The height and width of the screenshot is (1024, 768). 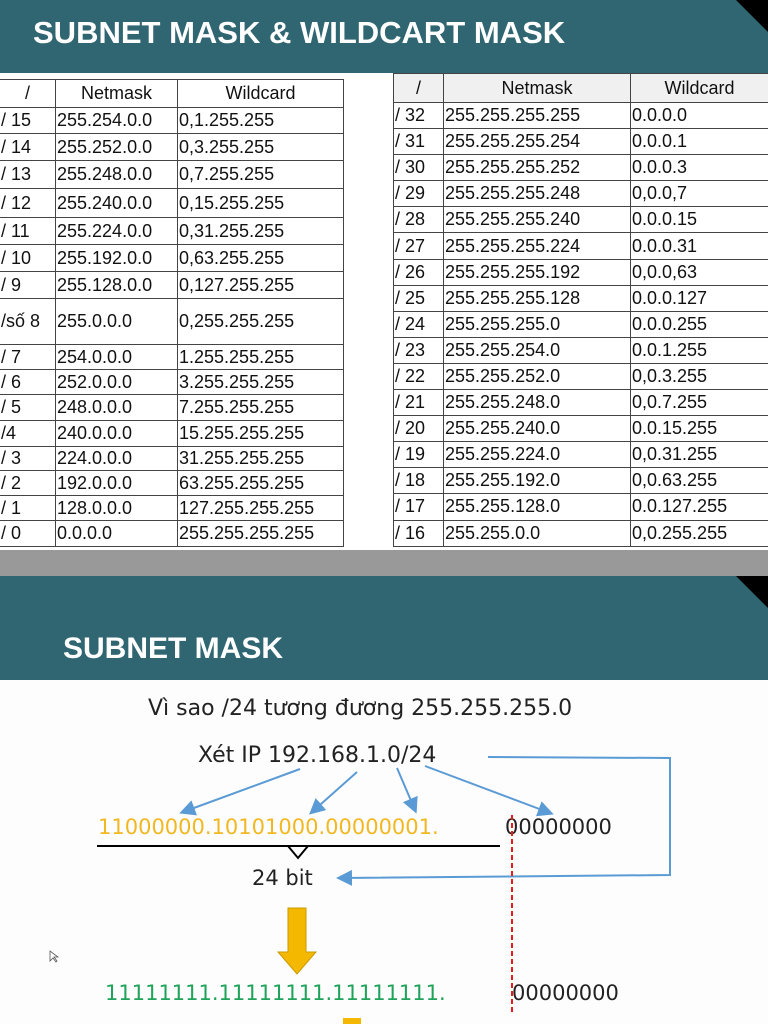 I want to click on wildcard-cell: 0.0.1.255, so click(x=699, y=350).